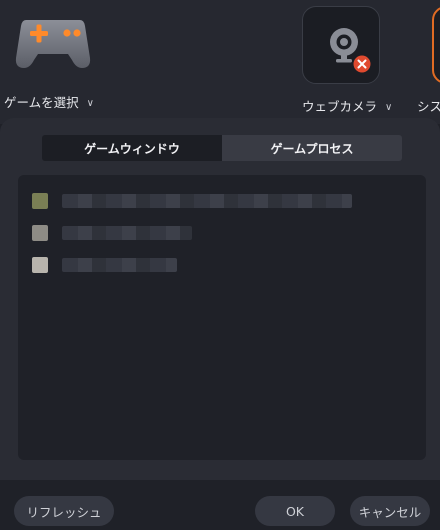 This screenshot has width=440, height=530. I want to click on game-source-text: ゲームを選択, so click(41, 102).